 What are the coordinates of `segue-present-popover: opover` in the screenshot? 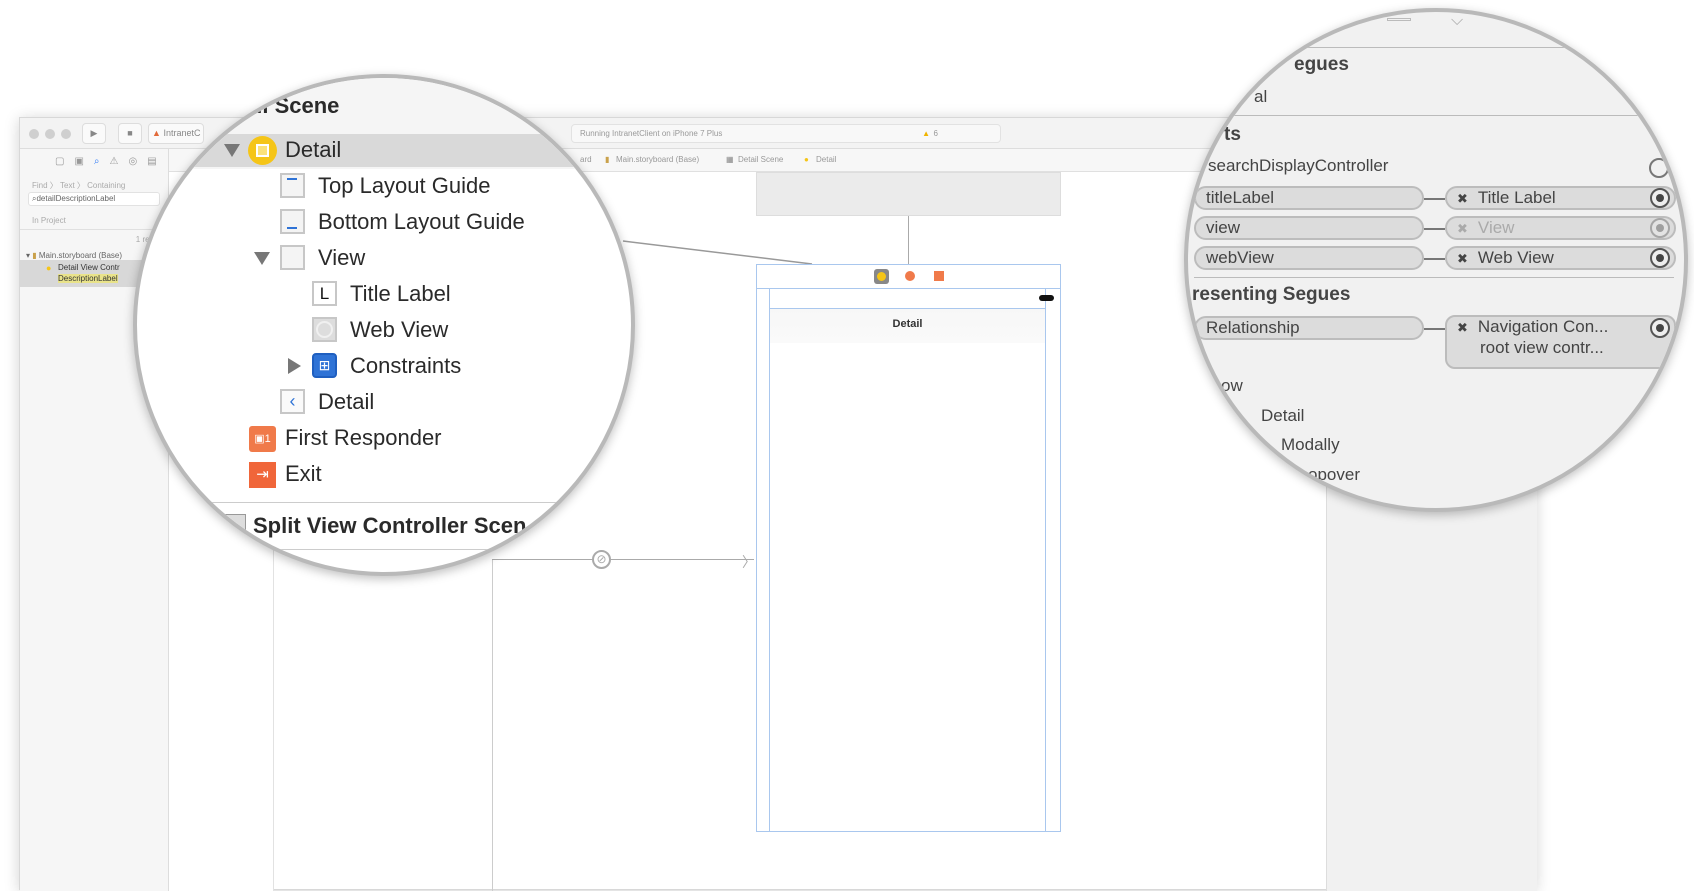 It's located at (1334, 474).